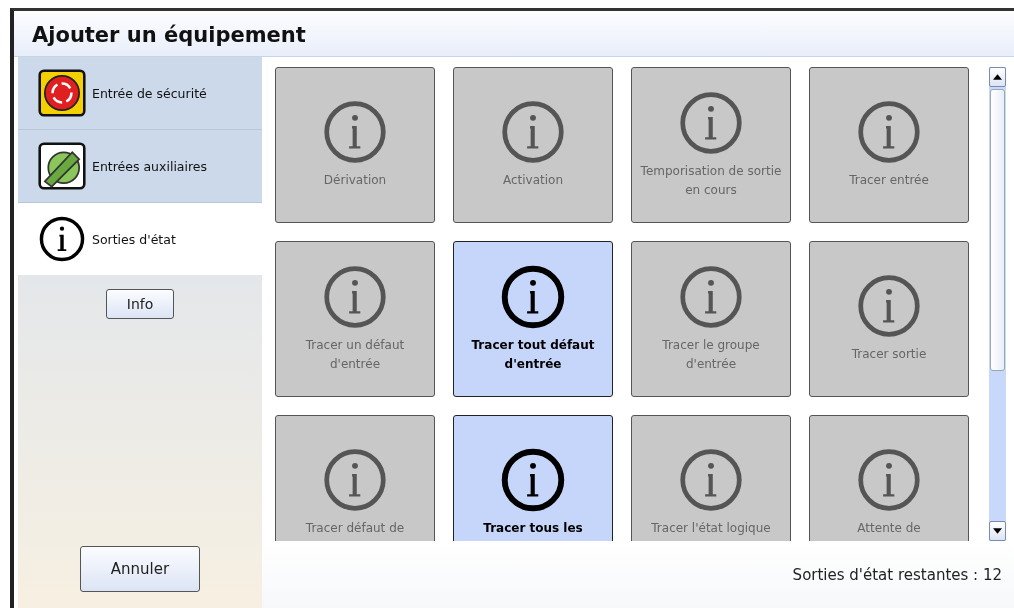  Describe the element at coordinates (997, 230) in the screenshot. I see `scroll-thumb` at that location.